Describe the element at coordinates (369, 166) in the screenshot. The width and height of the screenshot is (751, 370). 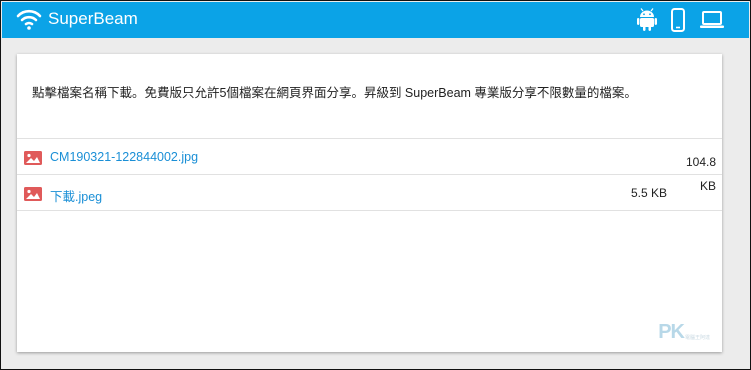
I see `file-row: CM190321-122844002.jpg 104.8 KB` at that location.